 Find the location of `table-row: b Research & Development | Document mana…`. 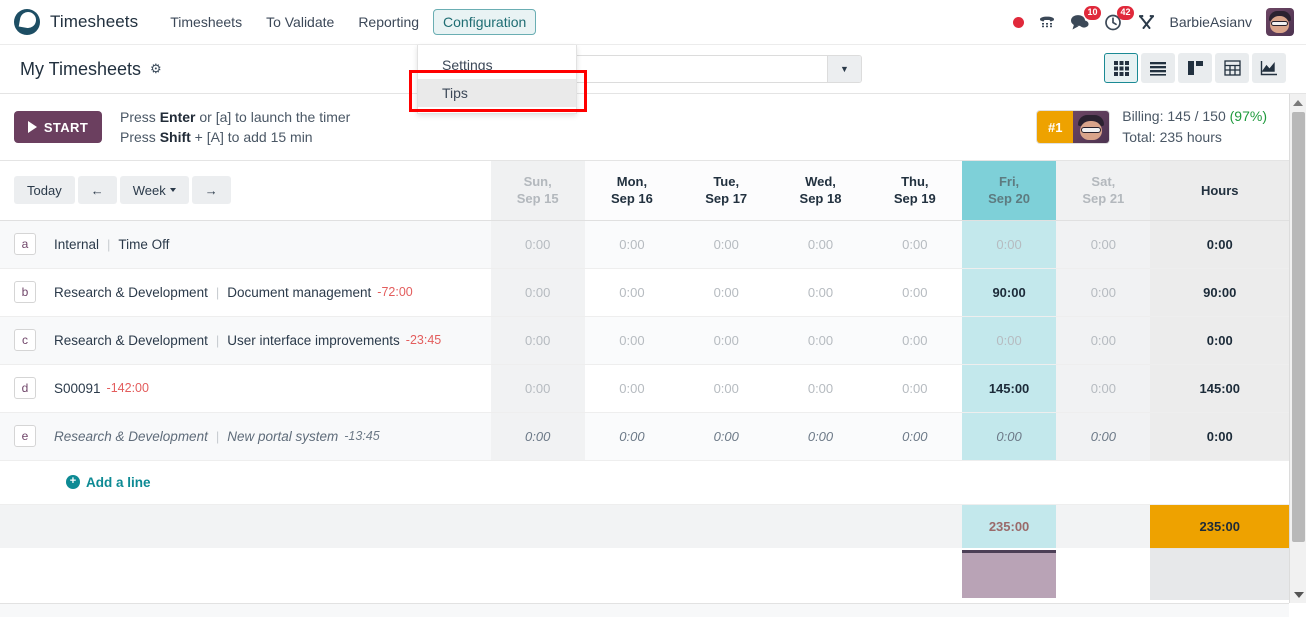

table-row: b Research & Development | Document mana… is located at coordinates (644, 292).